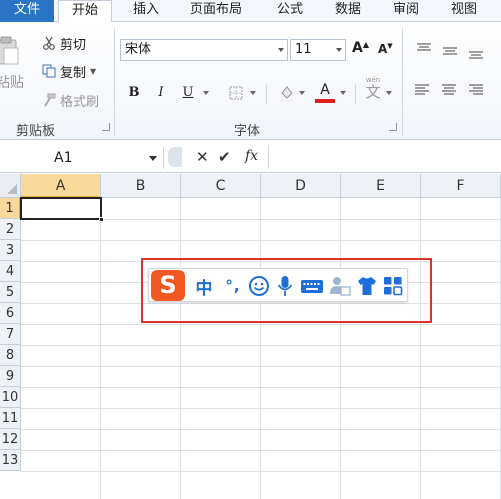 This screenshot has width=501, height=499. I want to click on grow-font-button: A▲, so click(360, 48).